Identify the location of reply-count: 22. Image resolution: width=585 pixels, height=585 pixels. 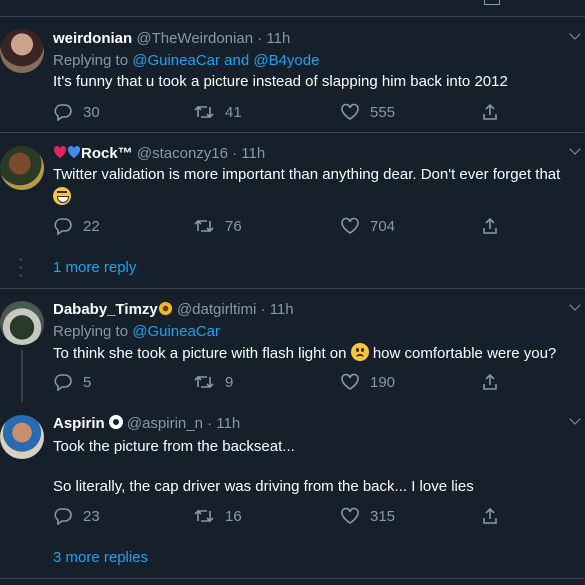
(91, 226).